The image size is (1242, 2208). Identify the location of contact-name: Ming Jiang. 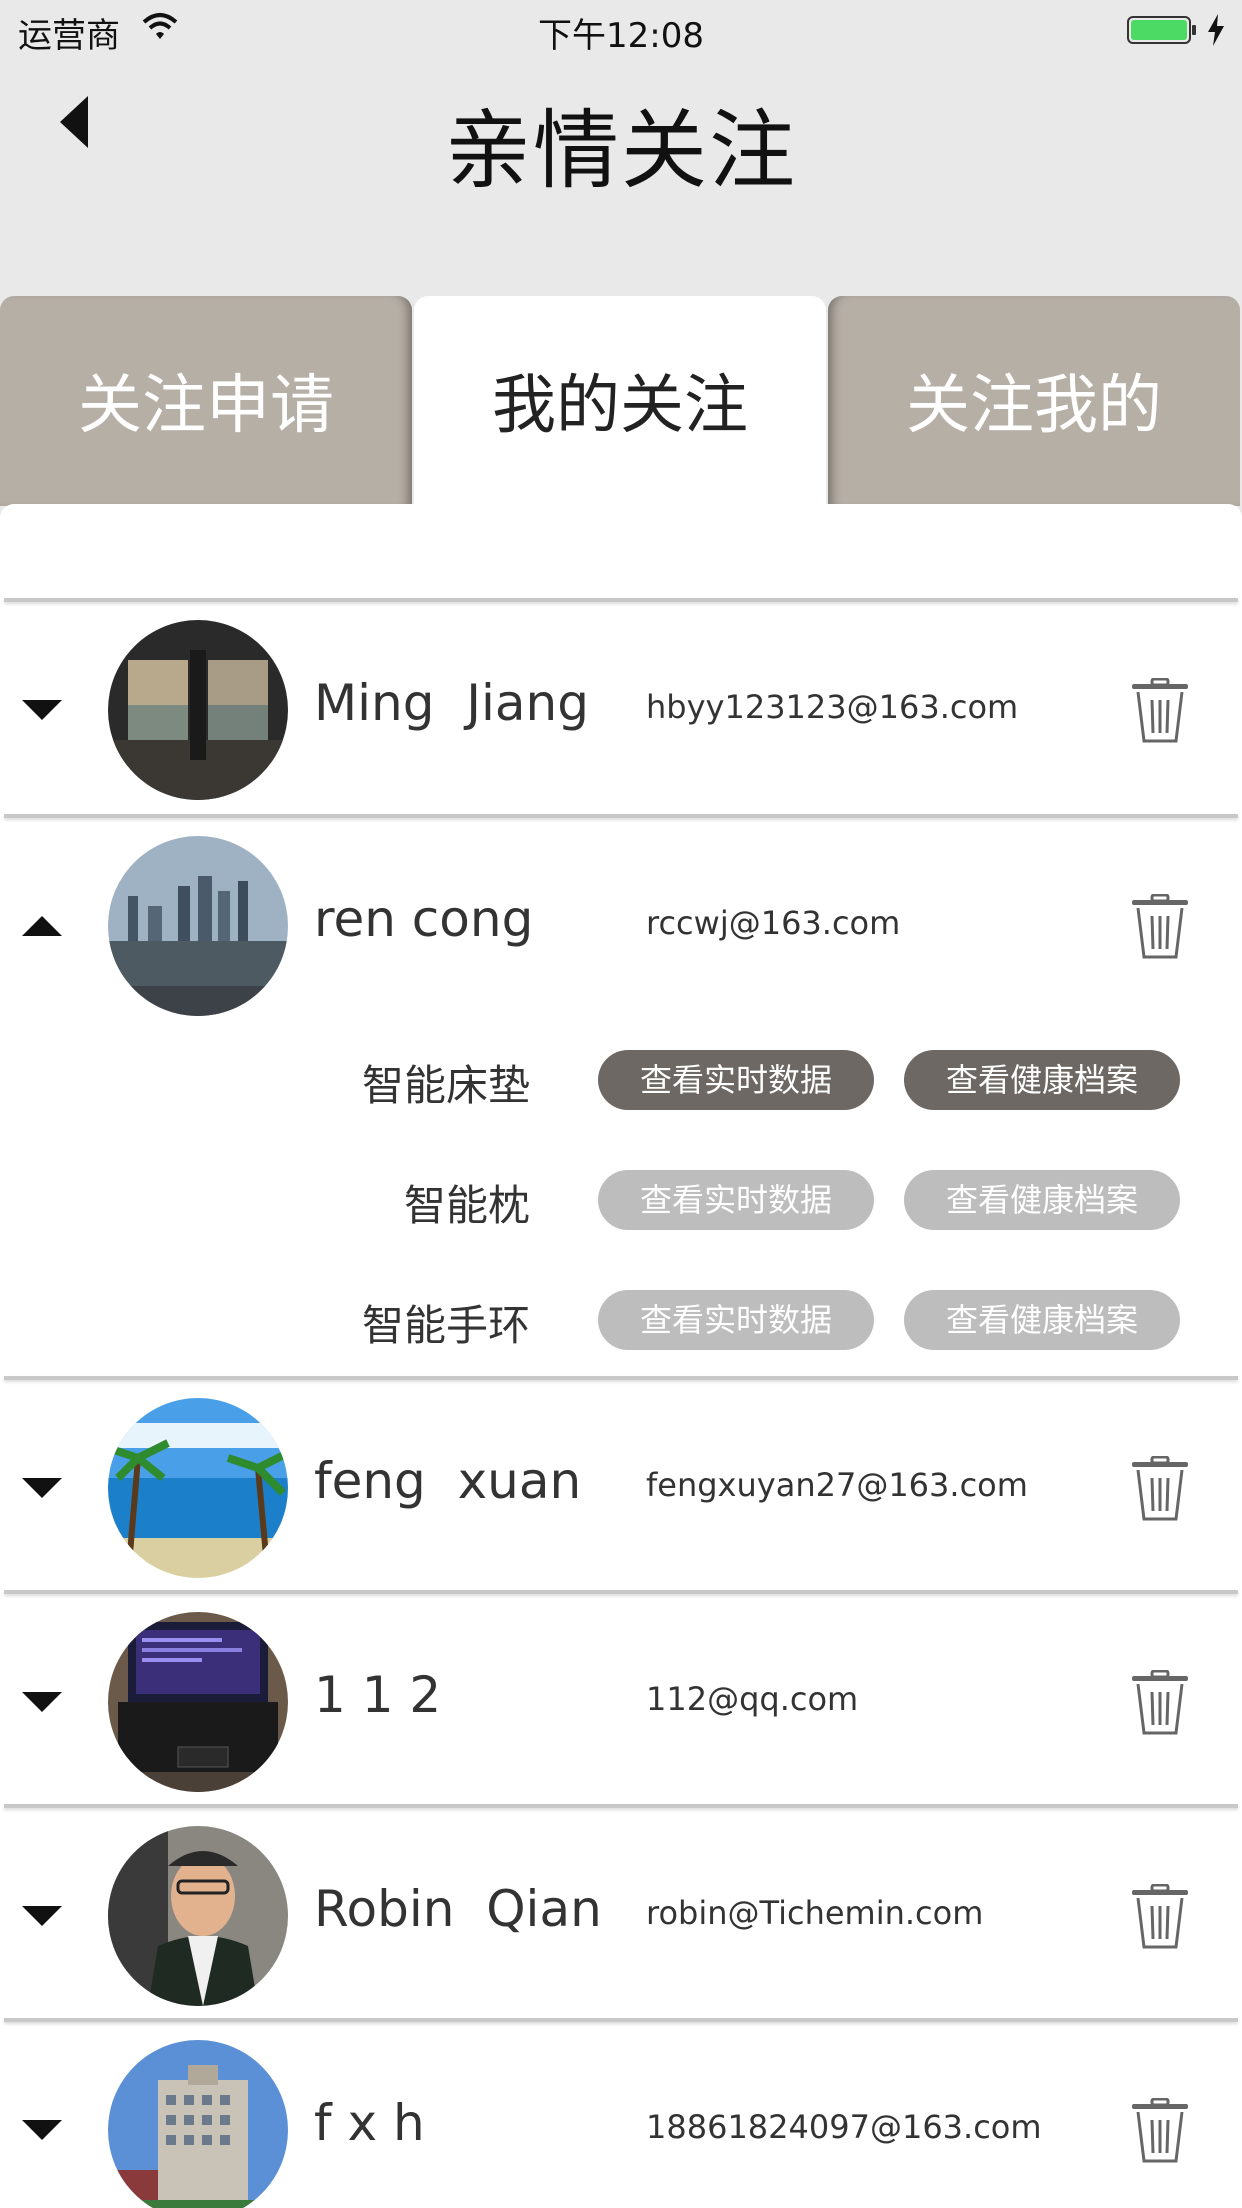
(451, 703).